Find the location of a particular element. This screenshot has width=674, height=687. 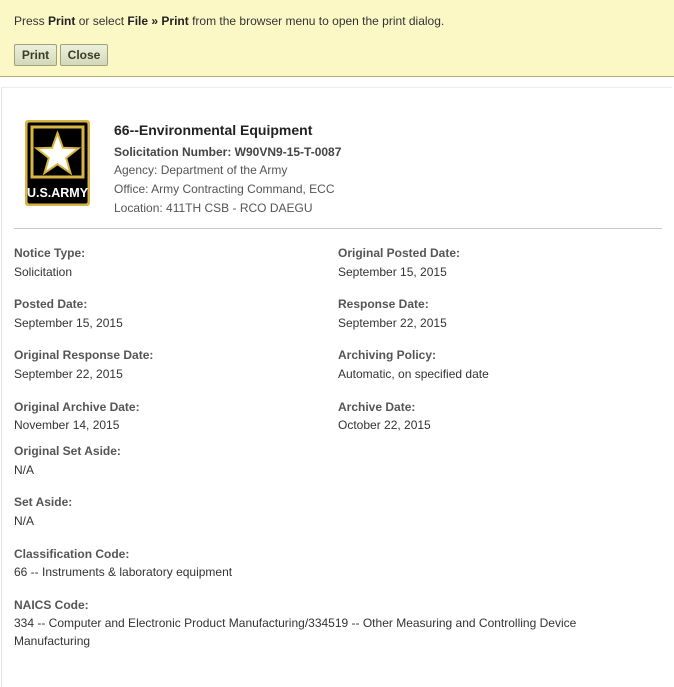

posted-date-label: Posted Date: is located at coordinates (51, 304).